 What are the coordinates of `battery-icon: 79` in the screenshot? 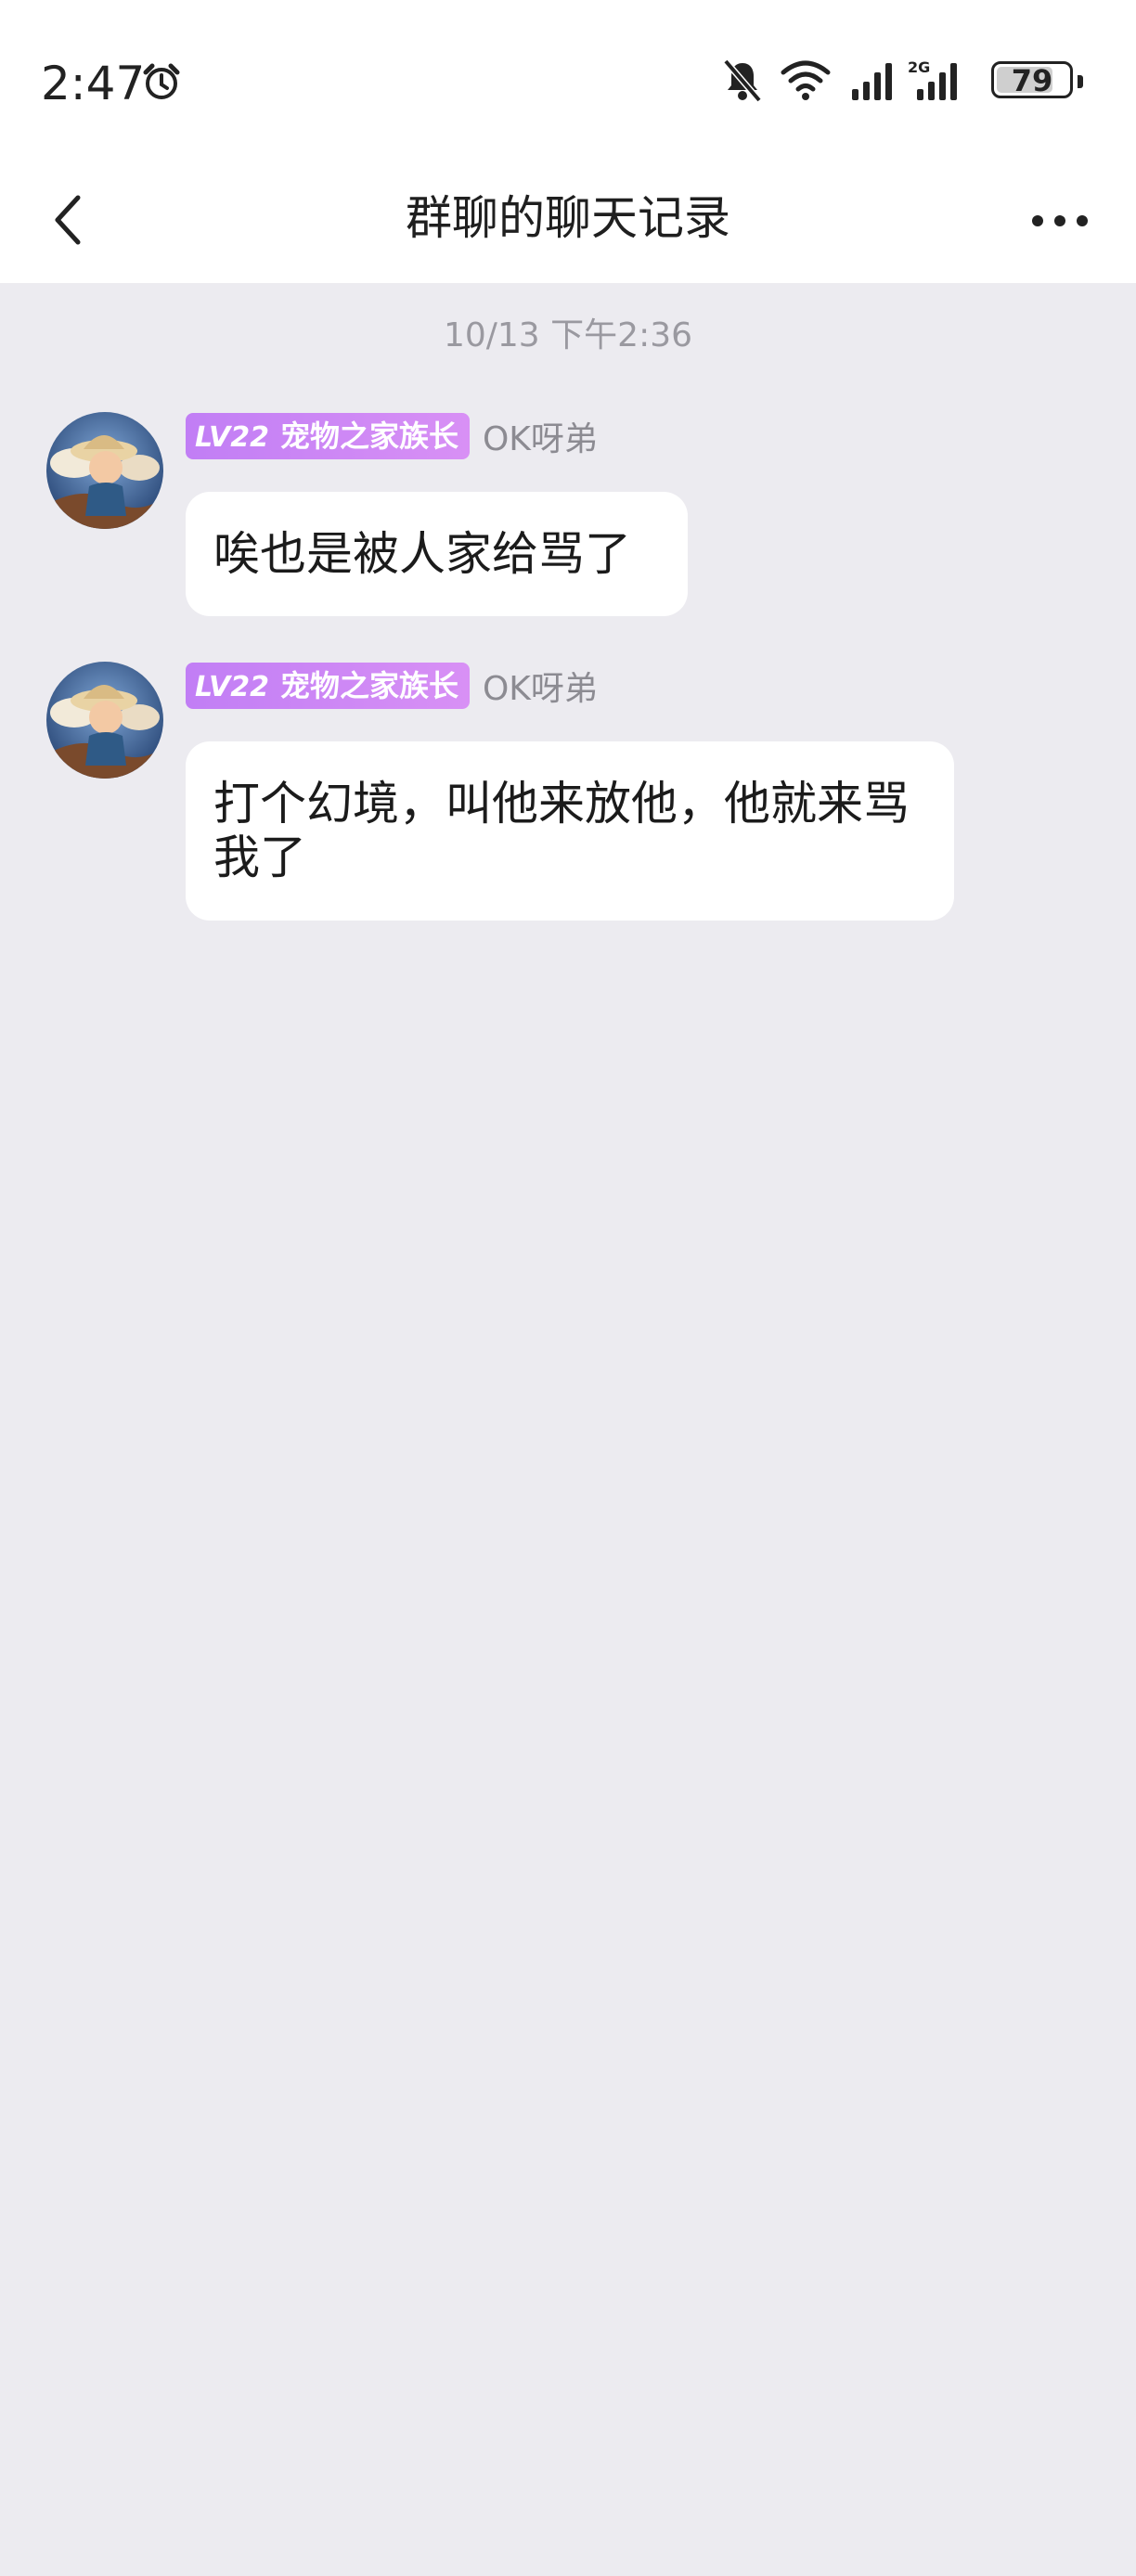 It's located at (1037, 82).